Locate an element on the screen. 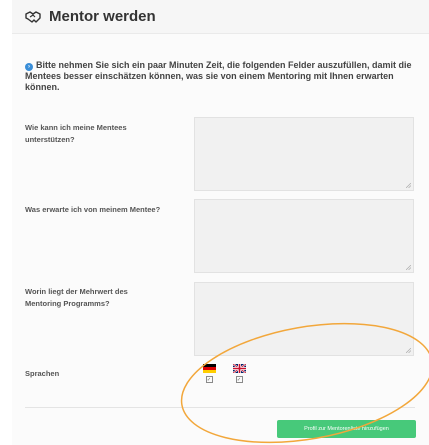  handshake-icon is located at coordinates (33, 17).